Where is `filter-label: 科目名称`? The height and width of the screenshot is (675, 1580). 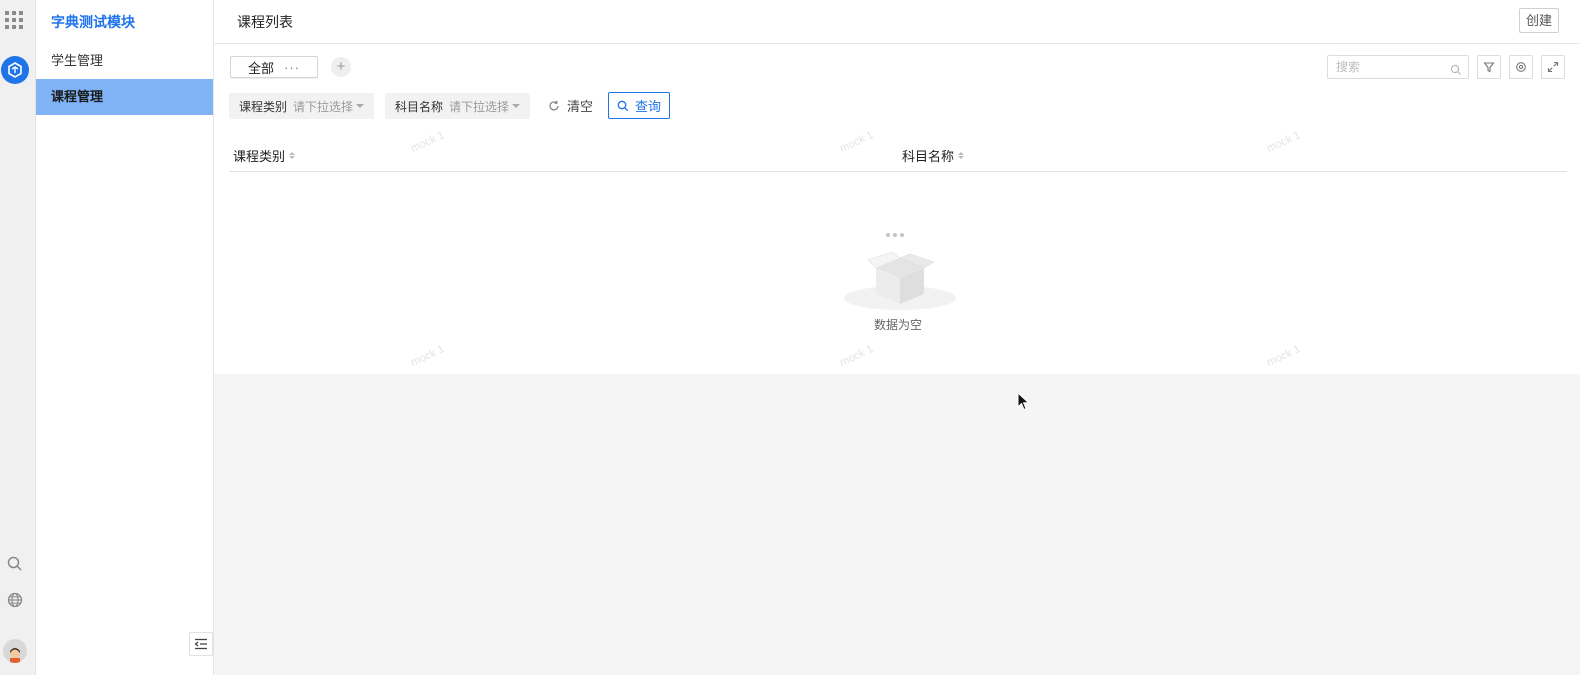
filter-label: 科目名称 is located at coordinates (419, 106).